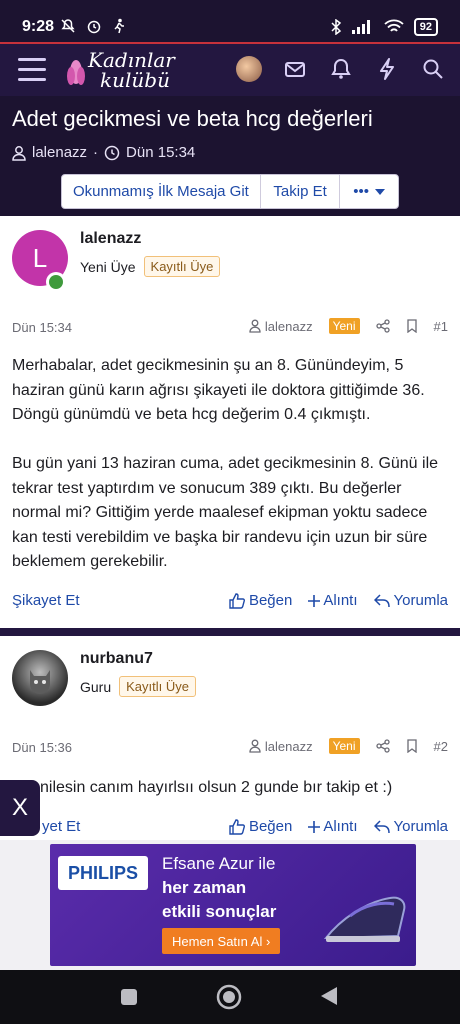  I want to click on caret-down-icon, so click(380, 191).